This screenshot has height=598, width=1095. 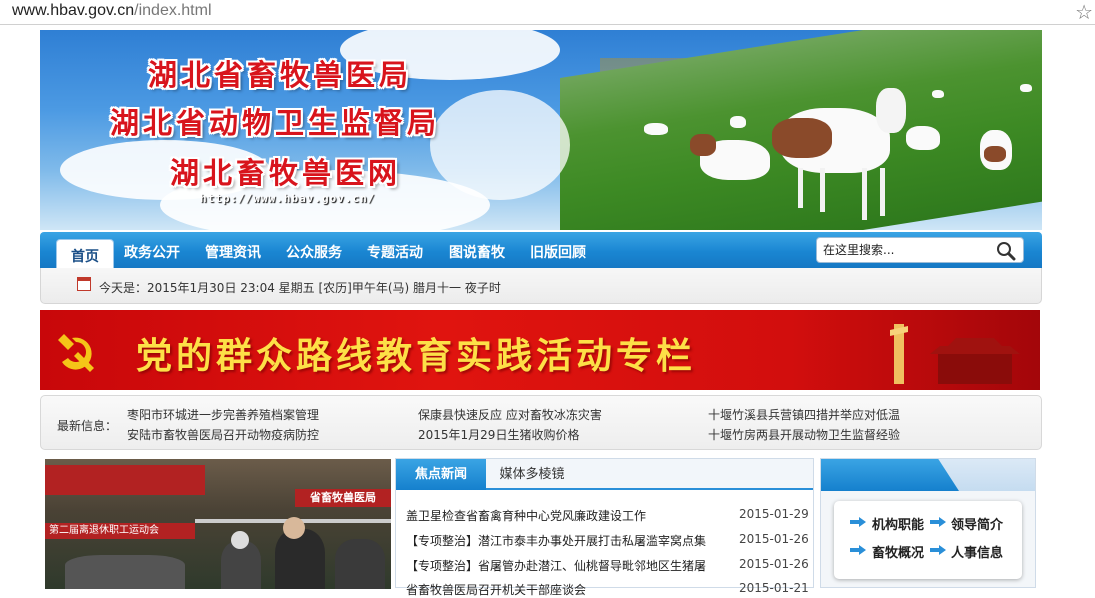 I want to click on tiananmen-icon, so click(x=955, y=354).